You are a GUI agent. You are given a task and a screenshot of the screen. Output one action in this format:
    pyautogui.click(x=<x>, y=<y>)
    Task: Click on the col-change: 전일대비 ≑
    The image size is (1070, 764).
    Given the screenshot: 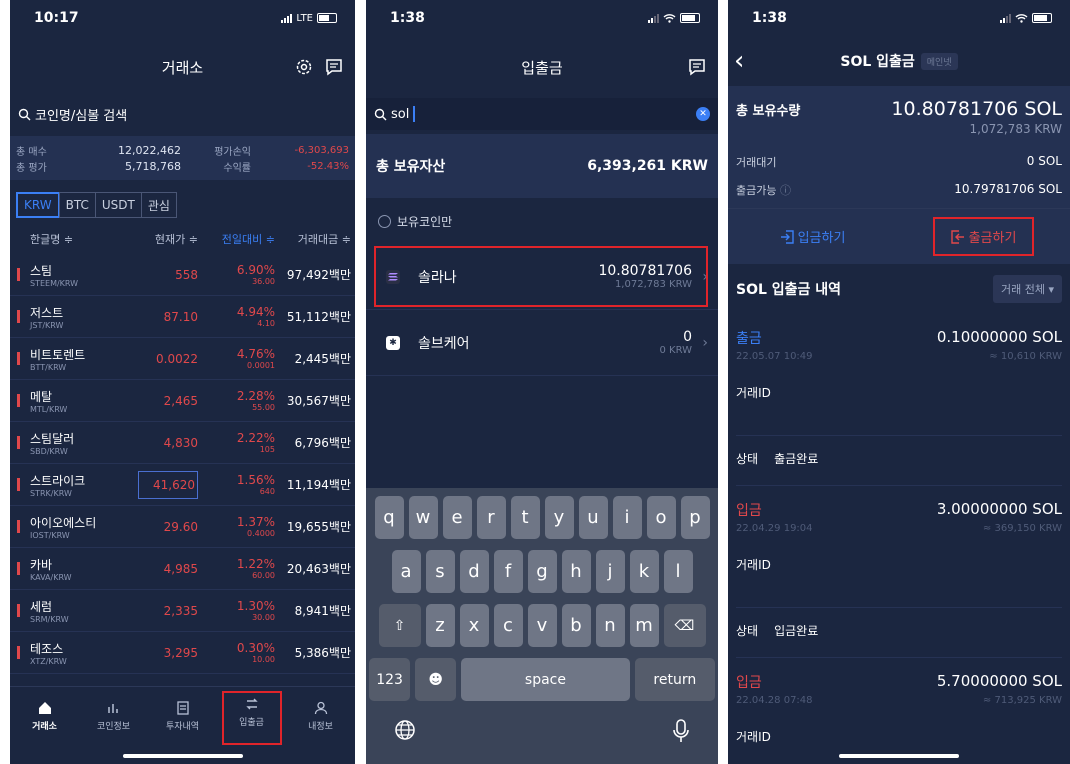 What is the action you would take?
    pyautogui.click(x=236, y=239)
    